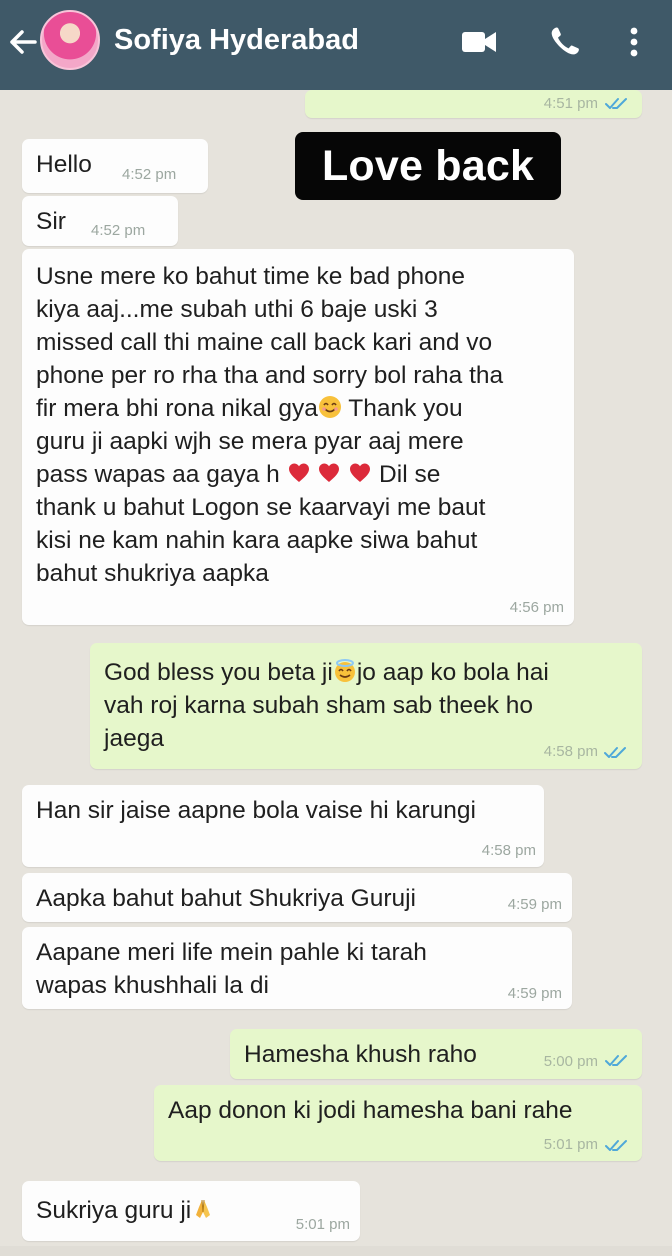  Describe the element at coordinates (114, 1210) in the screenshot. I see `message-text: Sukriya guru ji` at that location.